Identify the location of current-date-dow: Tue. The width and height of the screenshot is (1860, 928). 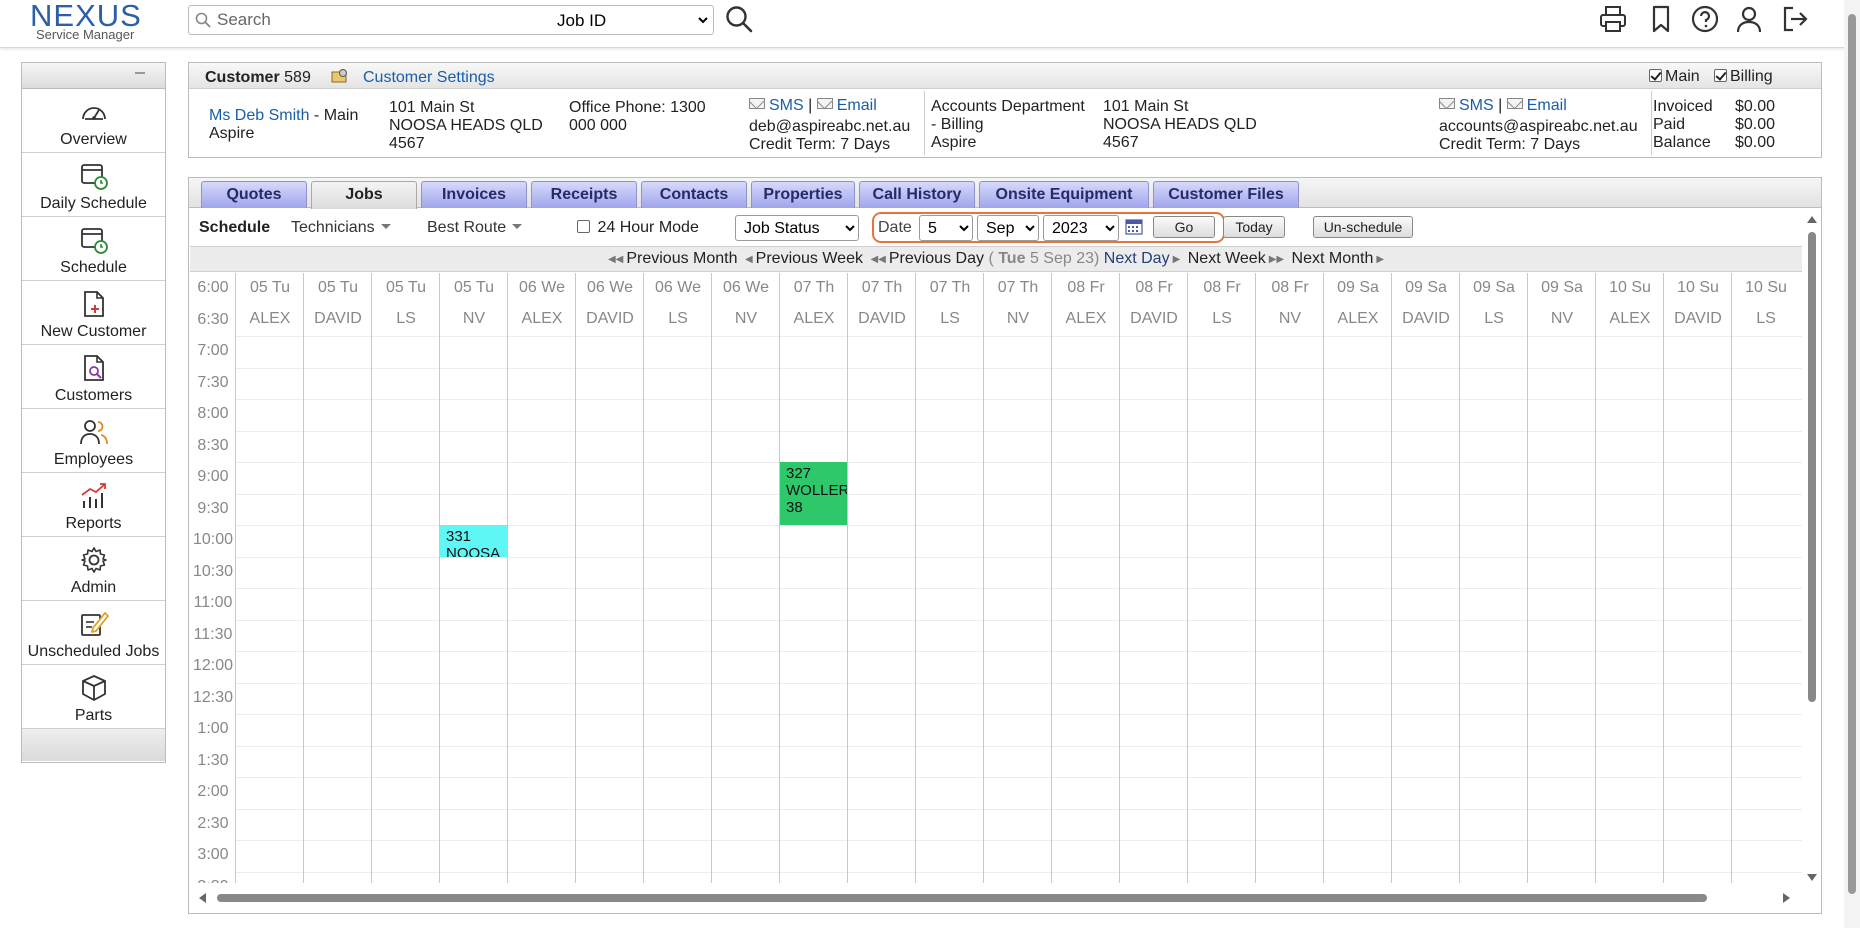
(1012, 258).